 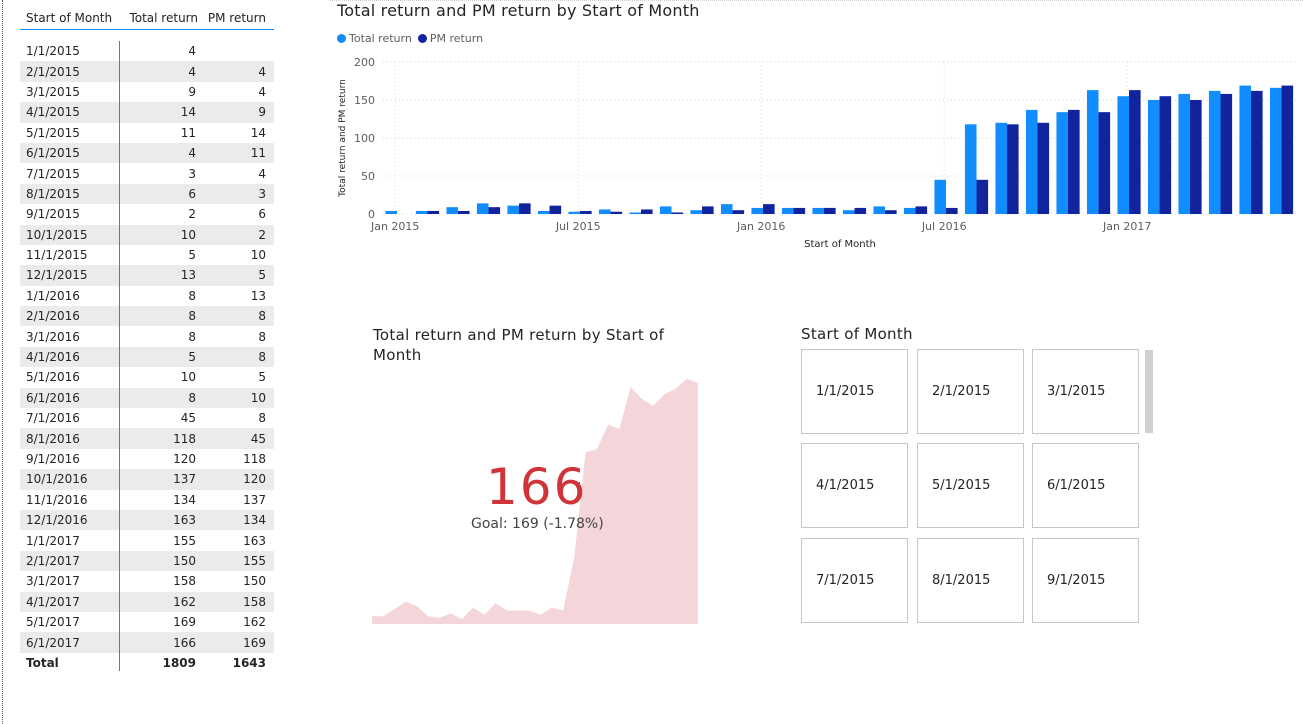 I want to click on slicer-tile-label: 8/1/2015, so click(x=961, y=580).